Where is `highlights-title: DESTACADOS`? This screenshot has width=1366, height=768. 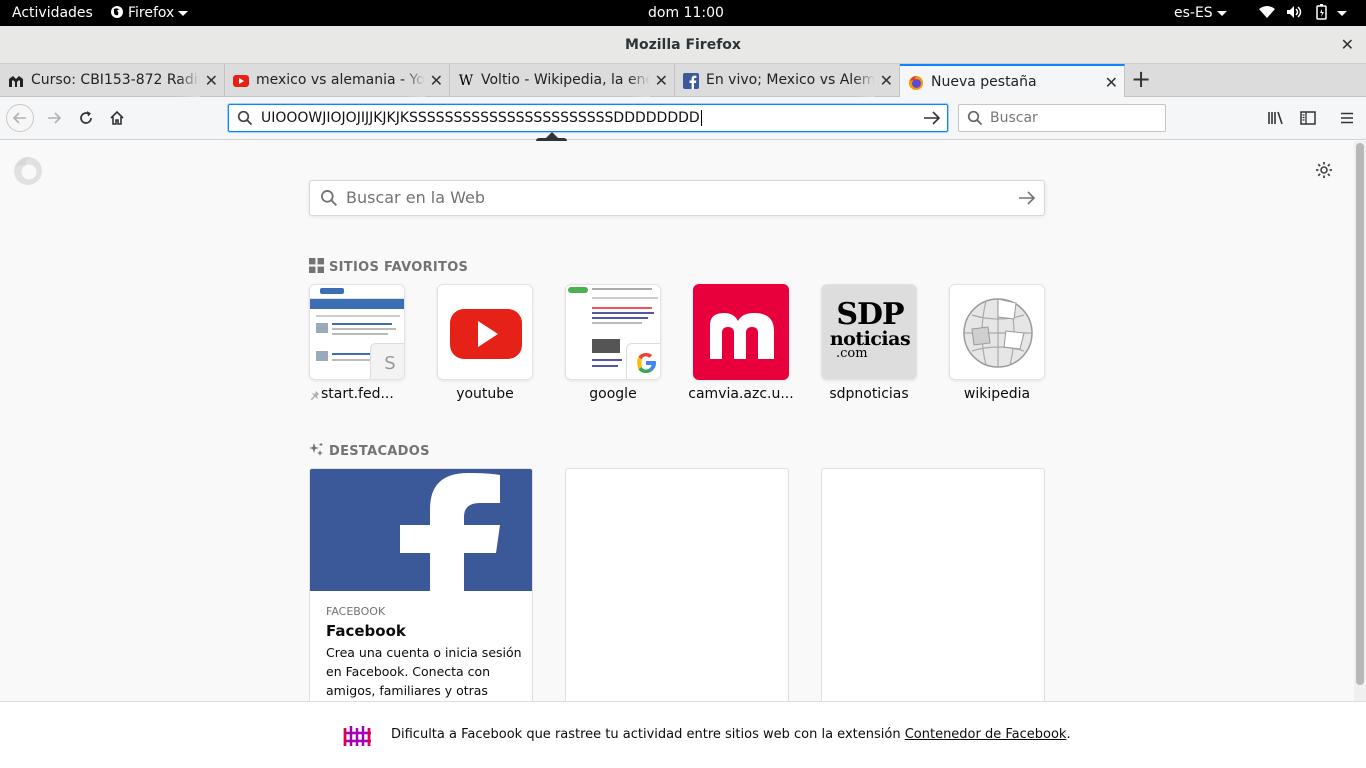
highlights-title: DESTACADOS is located at coordinates (379, 451).